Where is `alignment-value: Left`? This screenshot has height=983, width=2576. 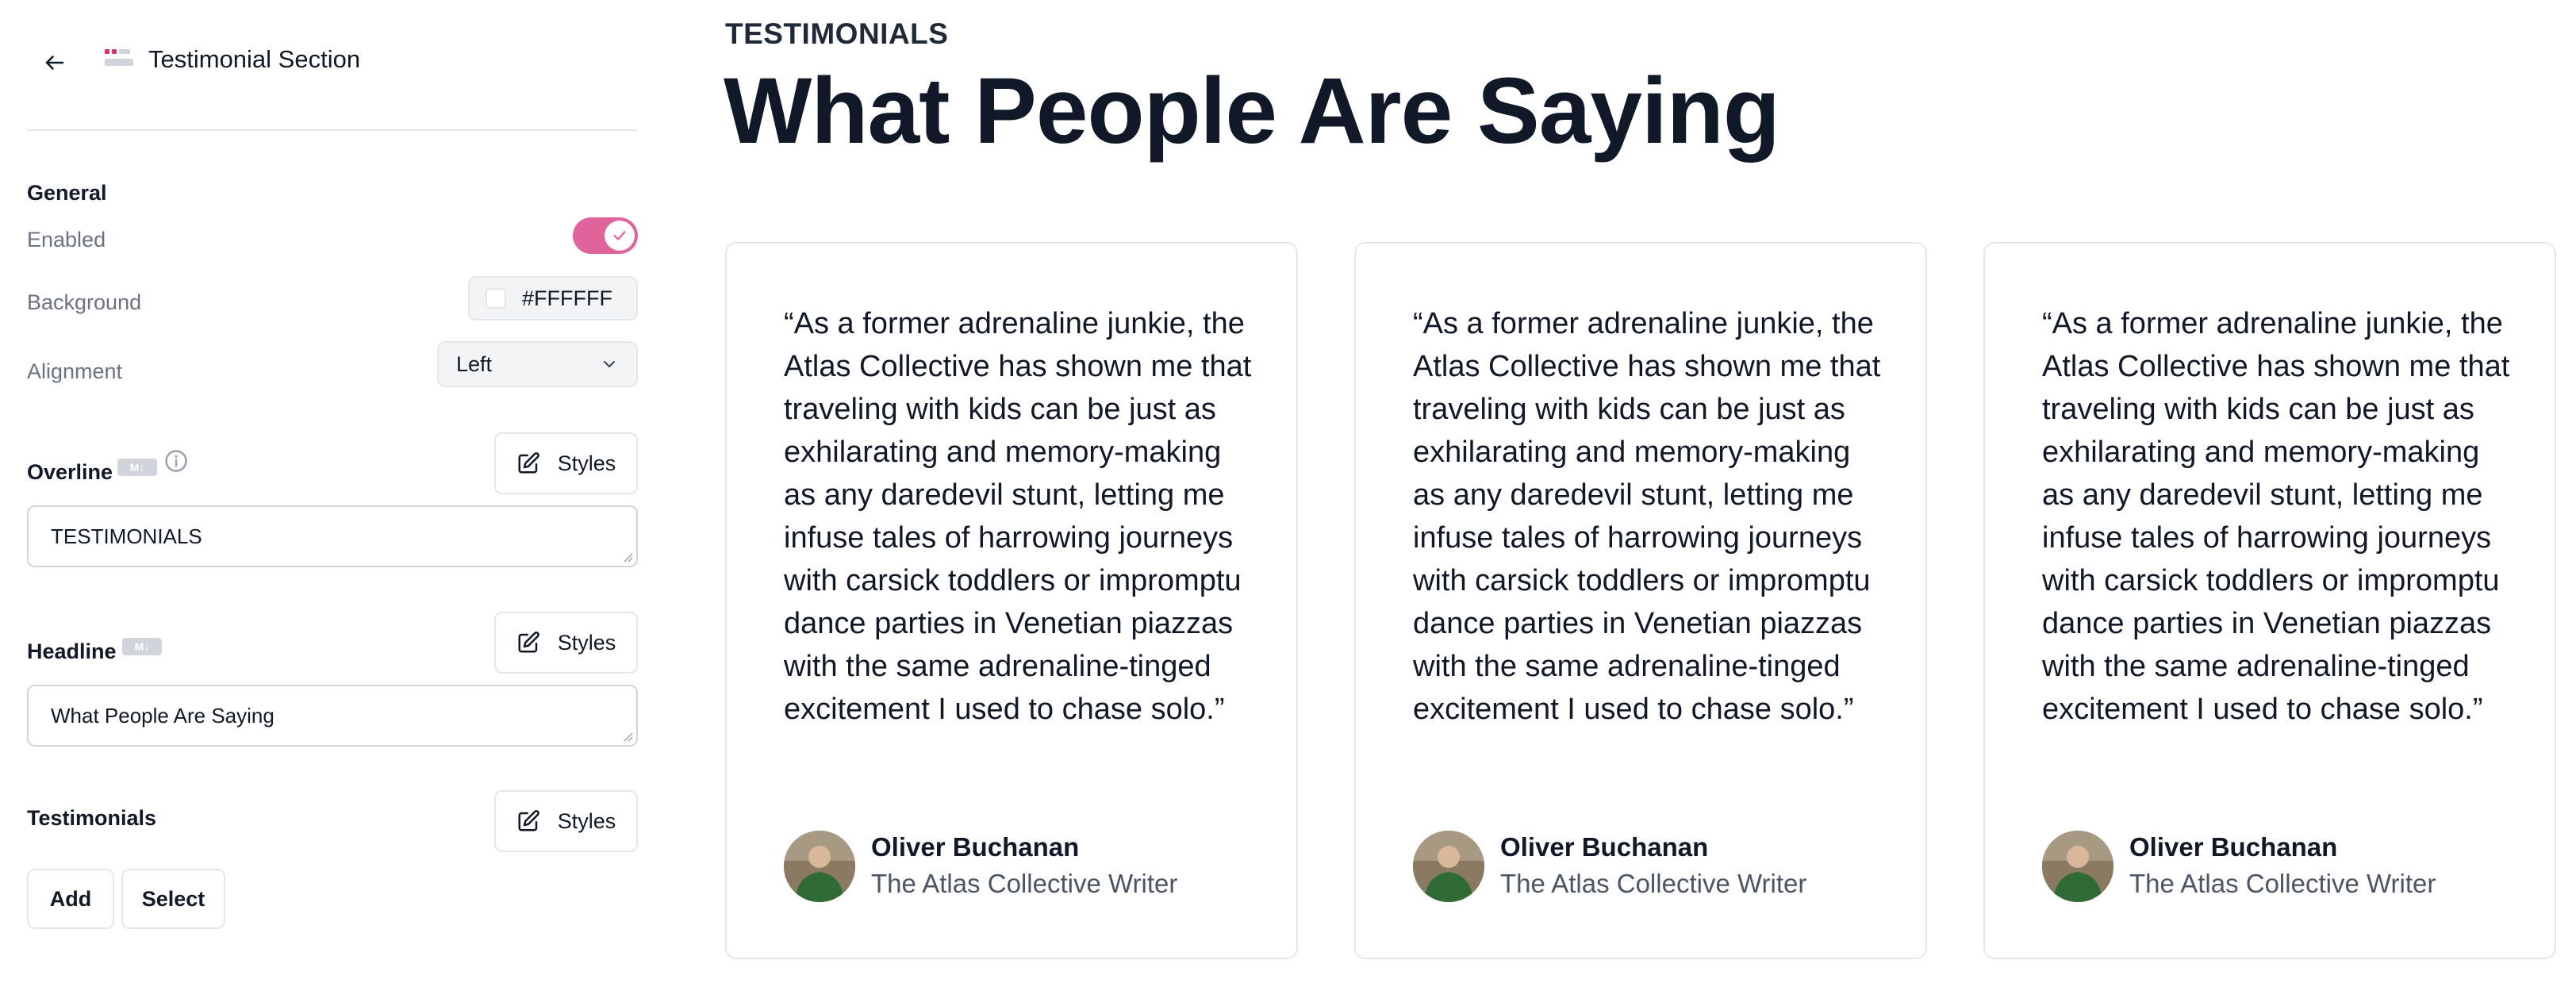
alignment-value: Left is located at coordinates (475, 363).